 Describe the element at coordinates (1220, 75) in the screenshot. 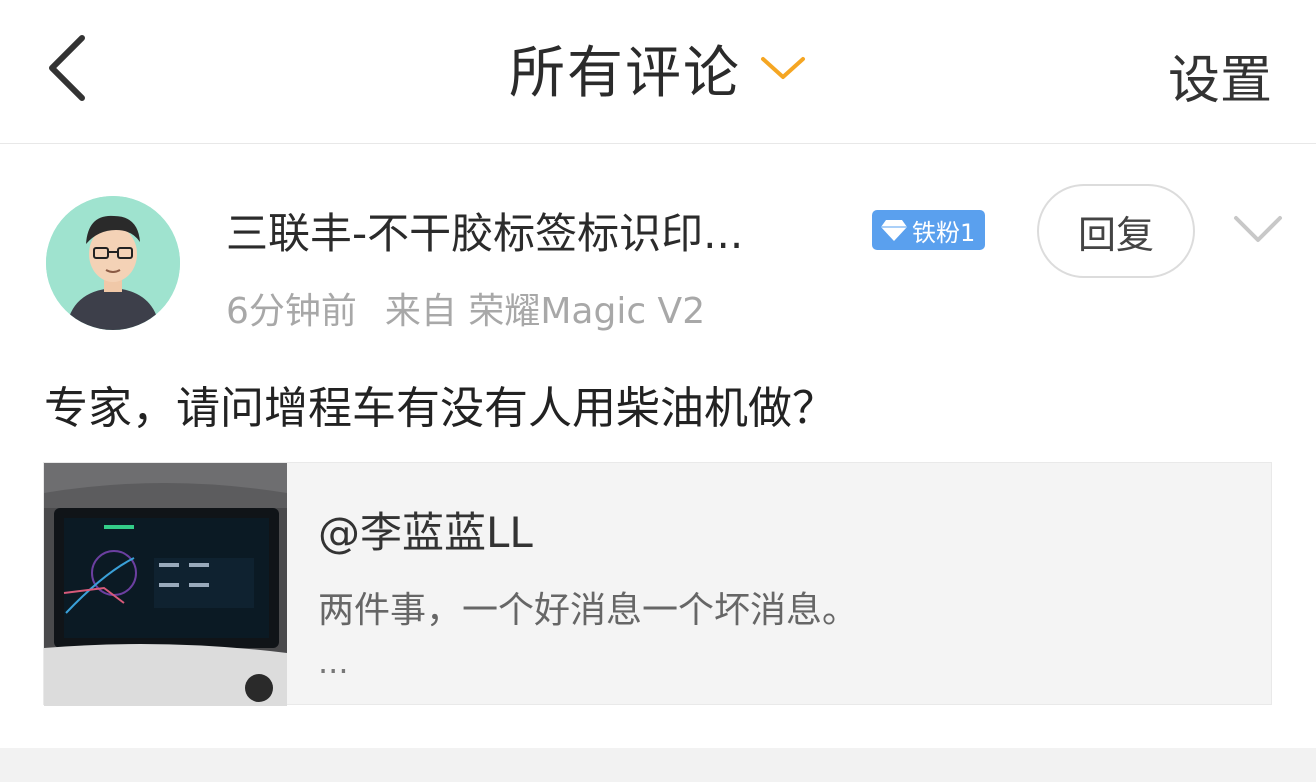

I see `settings-button: 设置` at that location.